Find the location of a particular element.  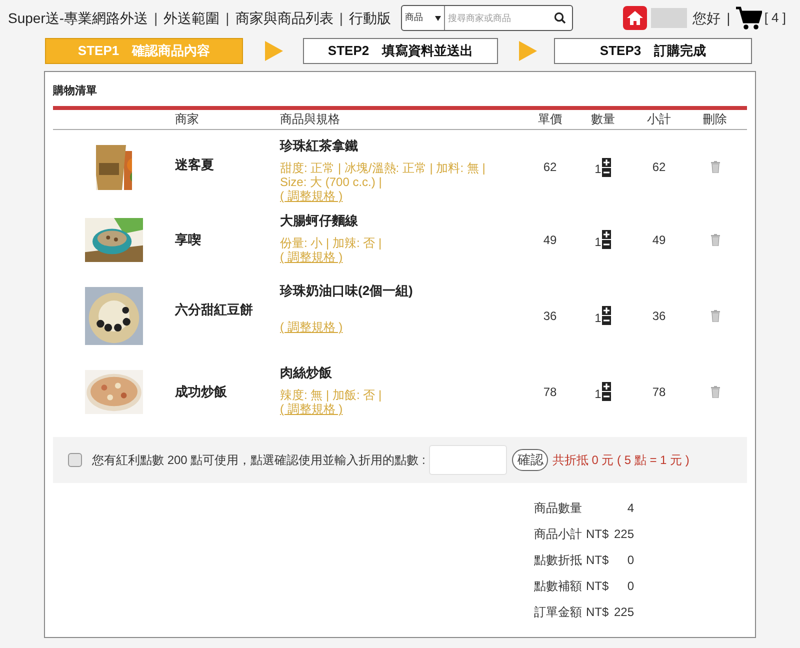

merchant-name: 享喫 is located at coordinates (188, 239).